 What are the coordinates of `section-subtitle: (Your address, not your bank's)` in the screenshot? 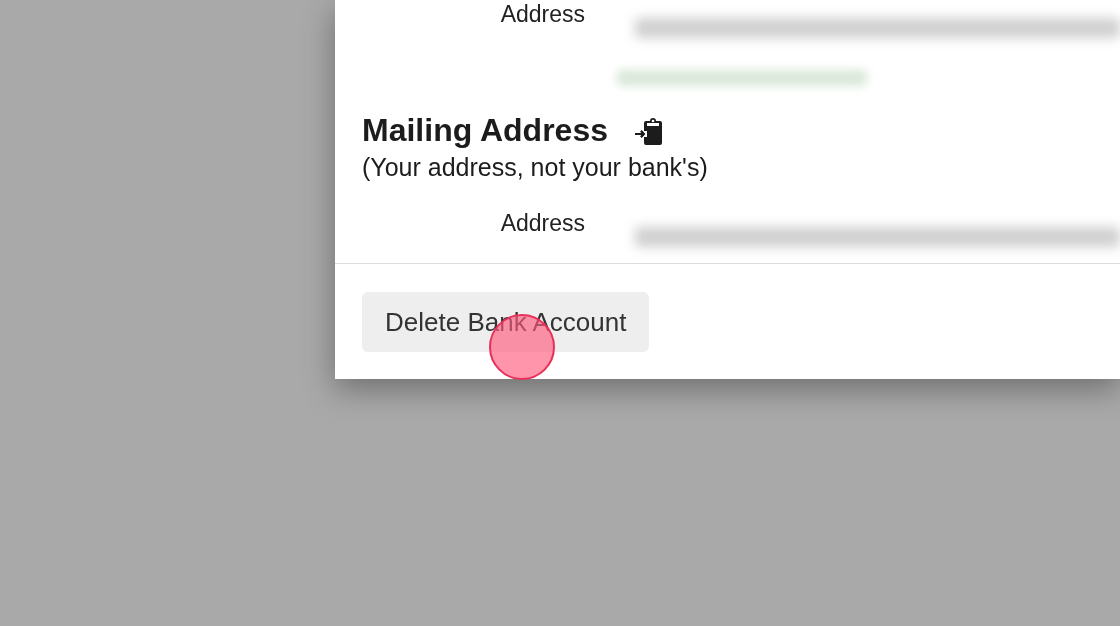 It's located at (534, 167).